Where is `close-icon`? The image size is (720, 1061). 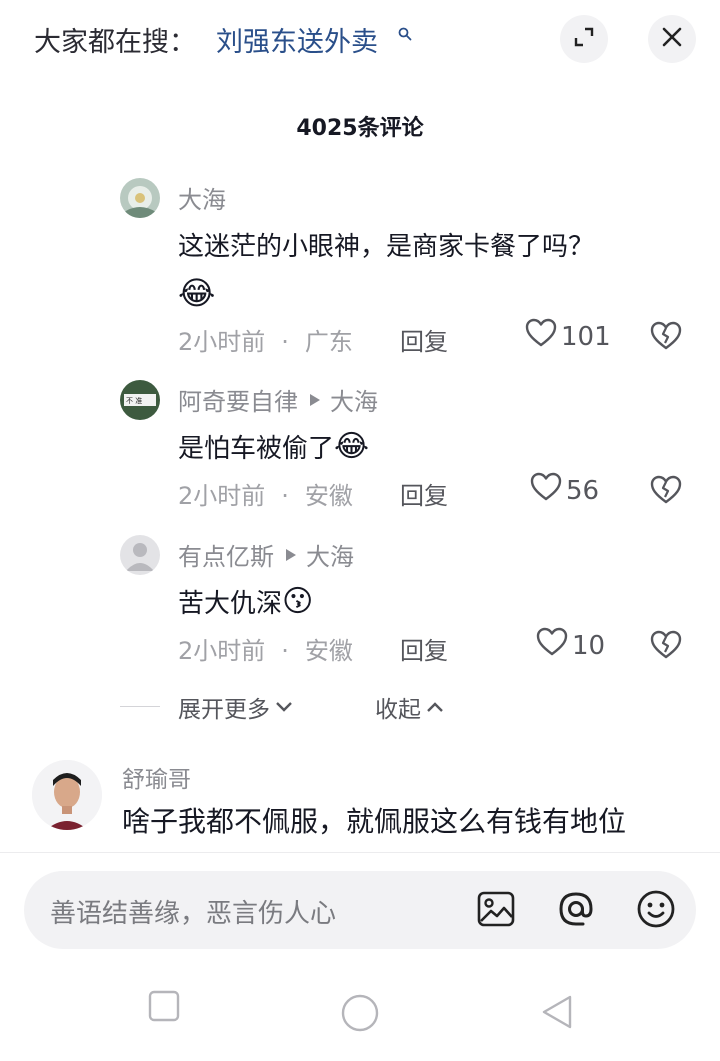
close-icon is located at coordinates (672, 39).